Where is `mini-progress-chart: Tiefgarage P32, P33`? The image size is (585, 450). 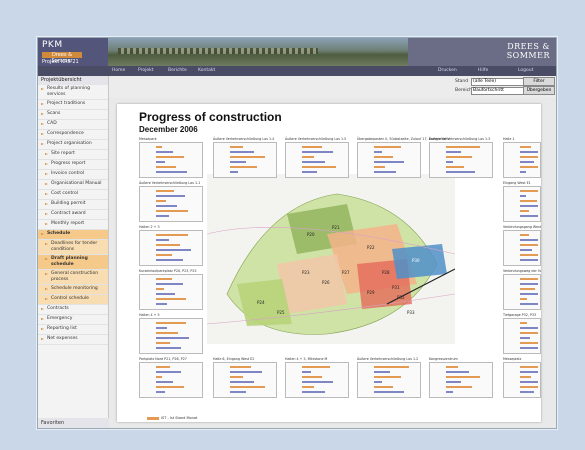
mini-progress-chart: Tiefgarage P32, P33 is located at coordinates (522, 333).